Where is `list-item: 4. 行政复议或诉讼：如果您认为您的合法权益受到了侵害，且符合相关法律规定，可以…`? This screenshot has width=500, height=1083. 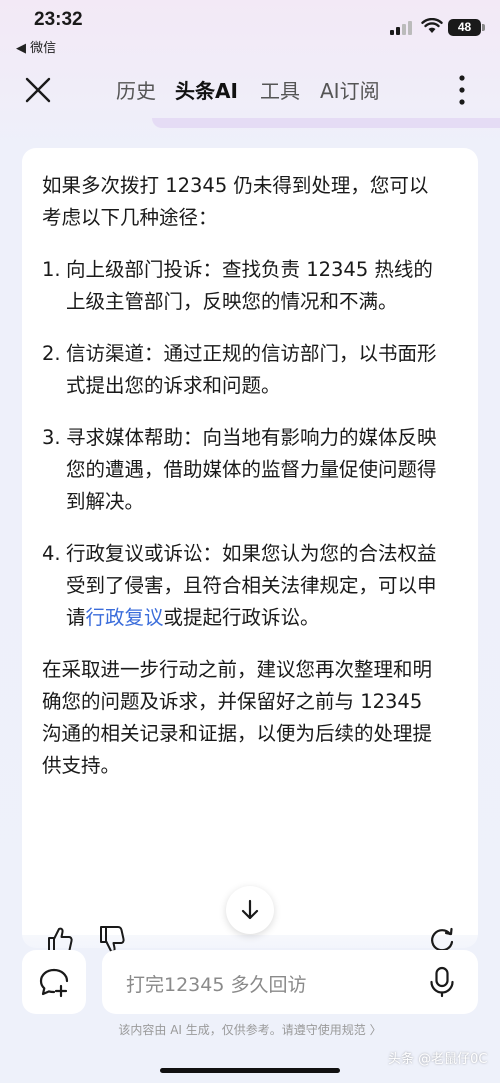
list-item: 4. 行政复议或诉讼：如果您认为您的合法权益受到了侵害，且符合相关法律规定，可以… is located at coordinates (244, 586).